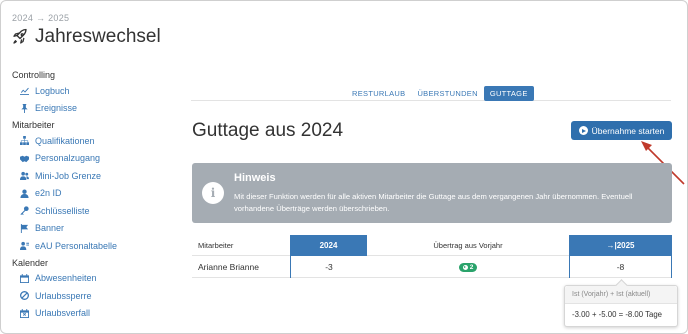  What do you see at coordinates (447, 93) in the screenshot?
I see `tab-ueberstunden: ÜBERSTUNDEN` at bounding box center [447, 93].